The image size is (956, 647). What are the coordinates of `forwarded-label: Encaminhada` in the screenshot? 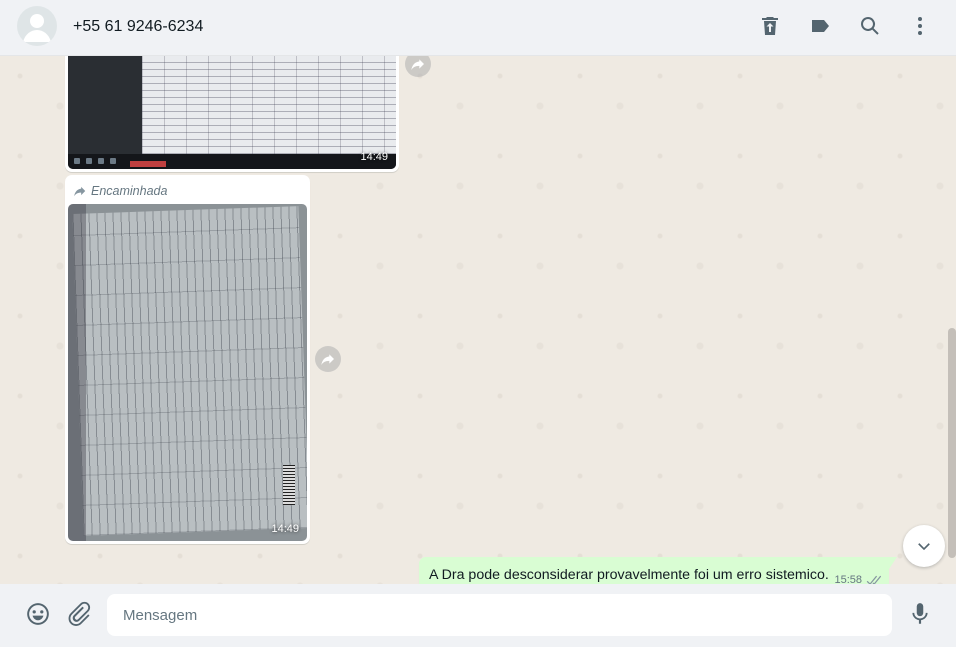 It's located at (187, 191).